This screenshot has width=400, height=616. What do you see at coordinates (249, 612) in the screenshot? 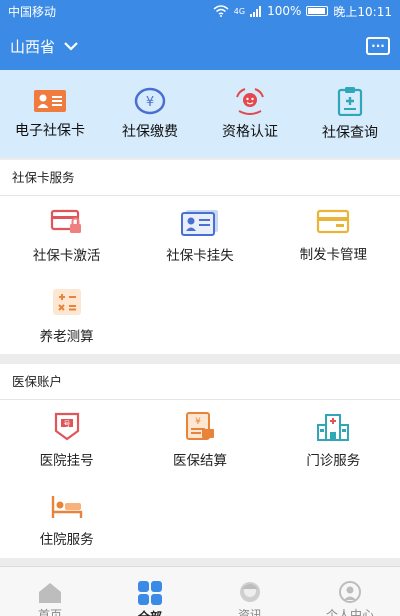
I see `tab-label: 资讯` at bounding box center [249, 612].